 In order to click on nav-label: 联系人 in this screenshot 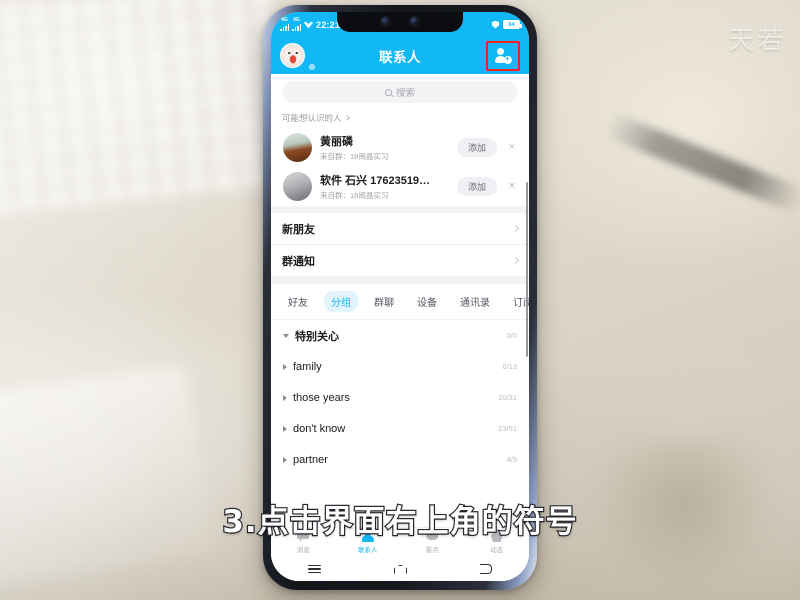, I will do `click(368, 550)`.